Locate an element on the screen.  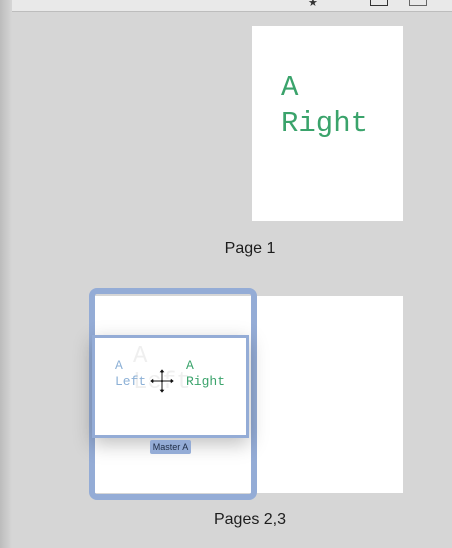
pages-2-3-caption: Pages 2,3 is located at coordinates (250, 519).